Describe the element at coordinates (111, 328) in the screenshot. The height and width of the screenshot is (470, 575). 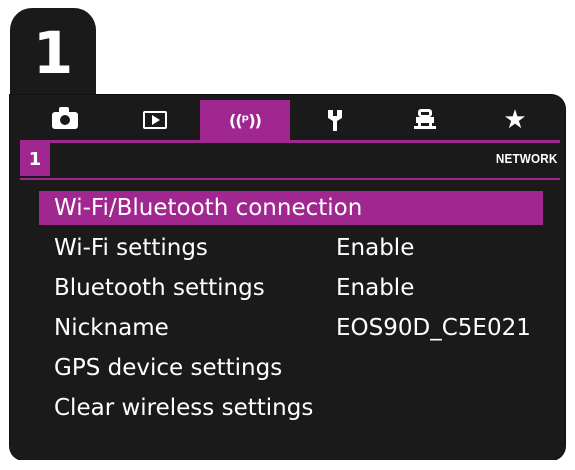
I see `menu-item-label: Nickname` at that location.